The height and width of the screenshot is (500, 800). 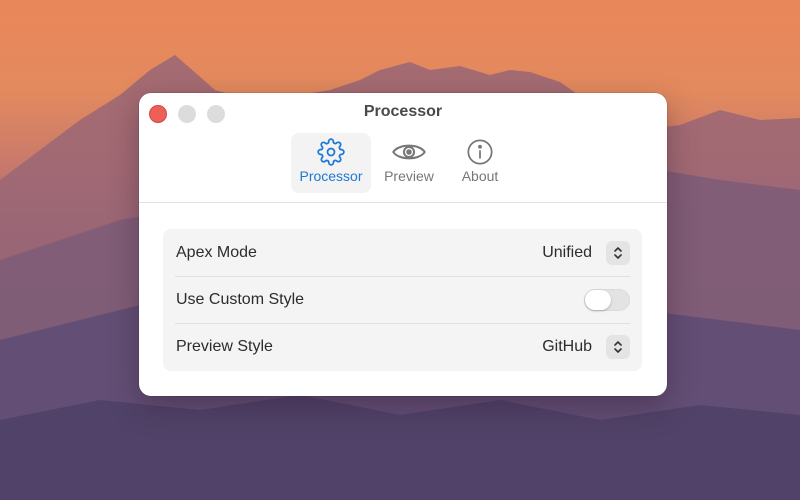 I want to click on tab-about: About, so click(x=480, y=163).